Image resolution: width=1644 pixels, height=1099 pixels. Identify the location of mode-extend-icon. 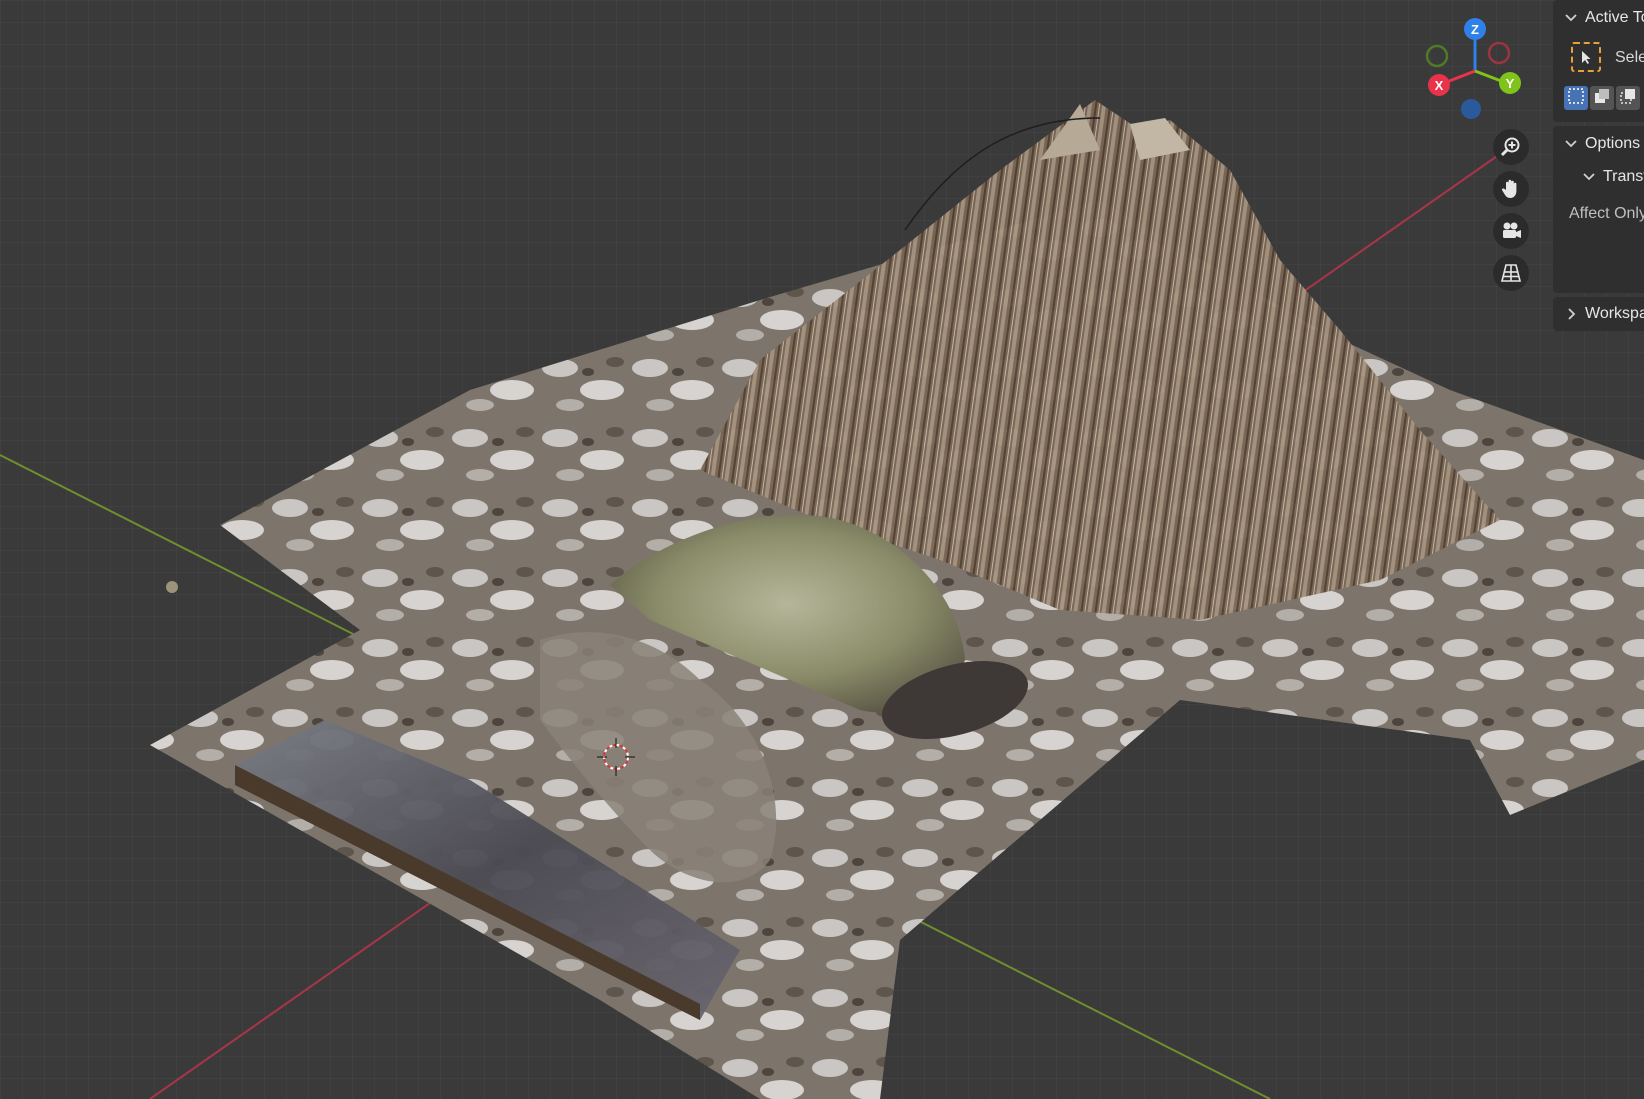
(1602, 98).